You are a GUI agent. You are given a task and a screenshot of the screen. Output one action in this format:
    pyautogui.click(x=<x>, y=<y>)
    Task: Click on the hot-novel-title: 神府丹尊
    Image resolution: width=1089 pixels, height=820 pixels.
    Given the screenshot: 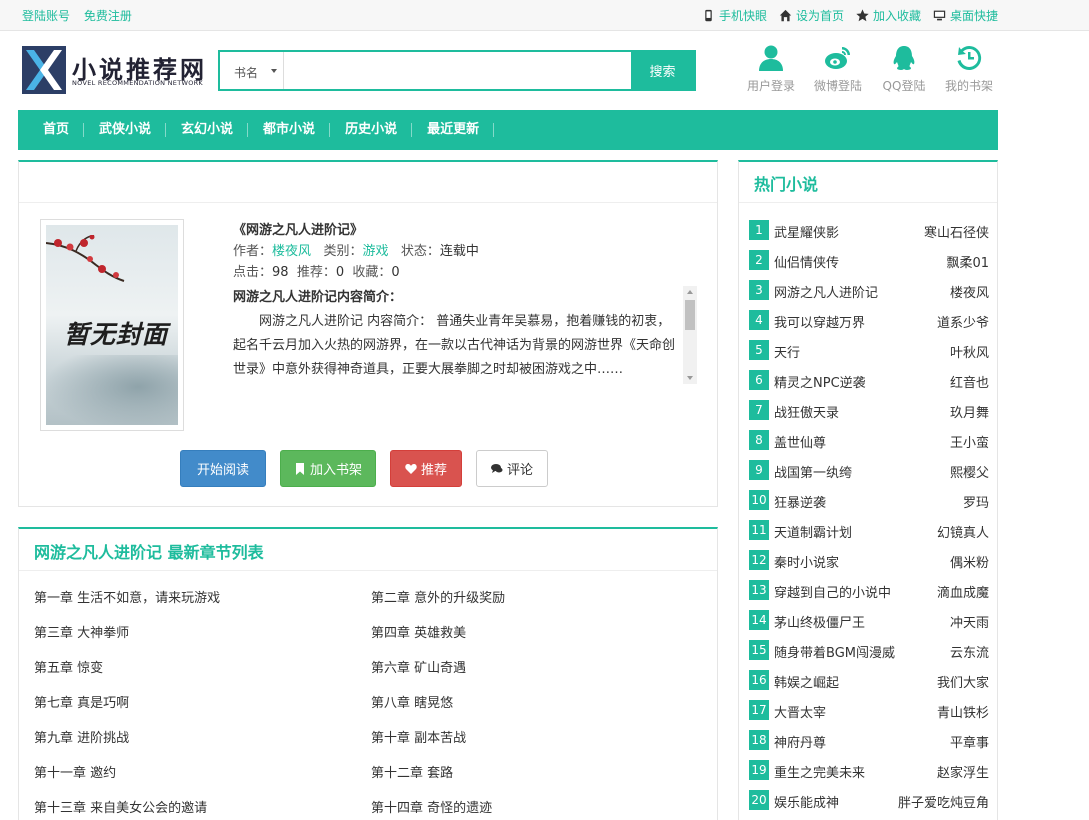 What is the action you would take?
    pyautogui.click(x=800, y=741)
    